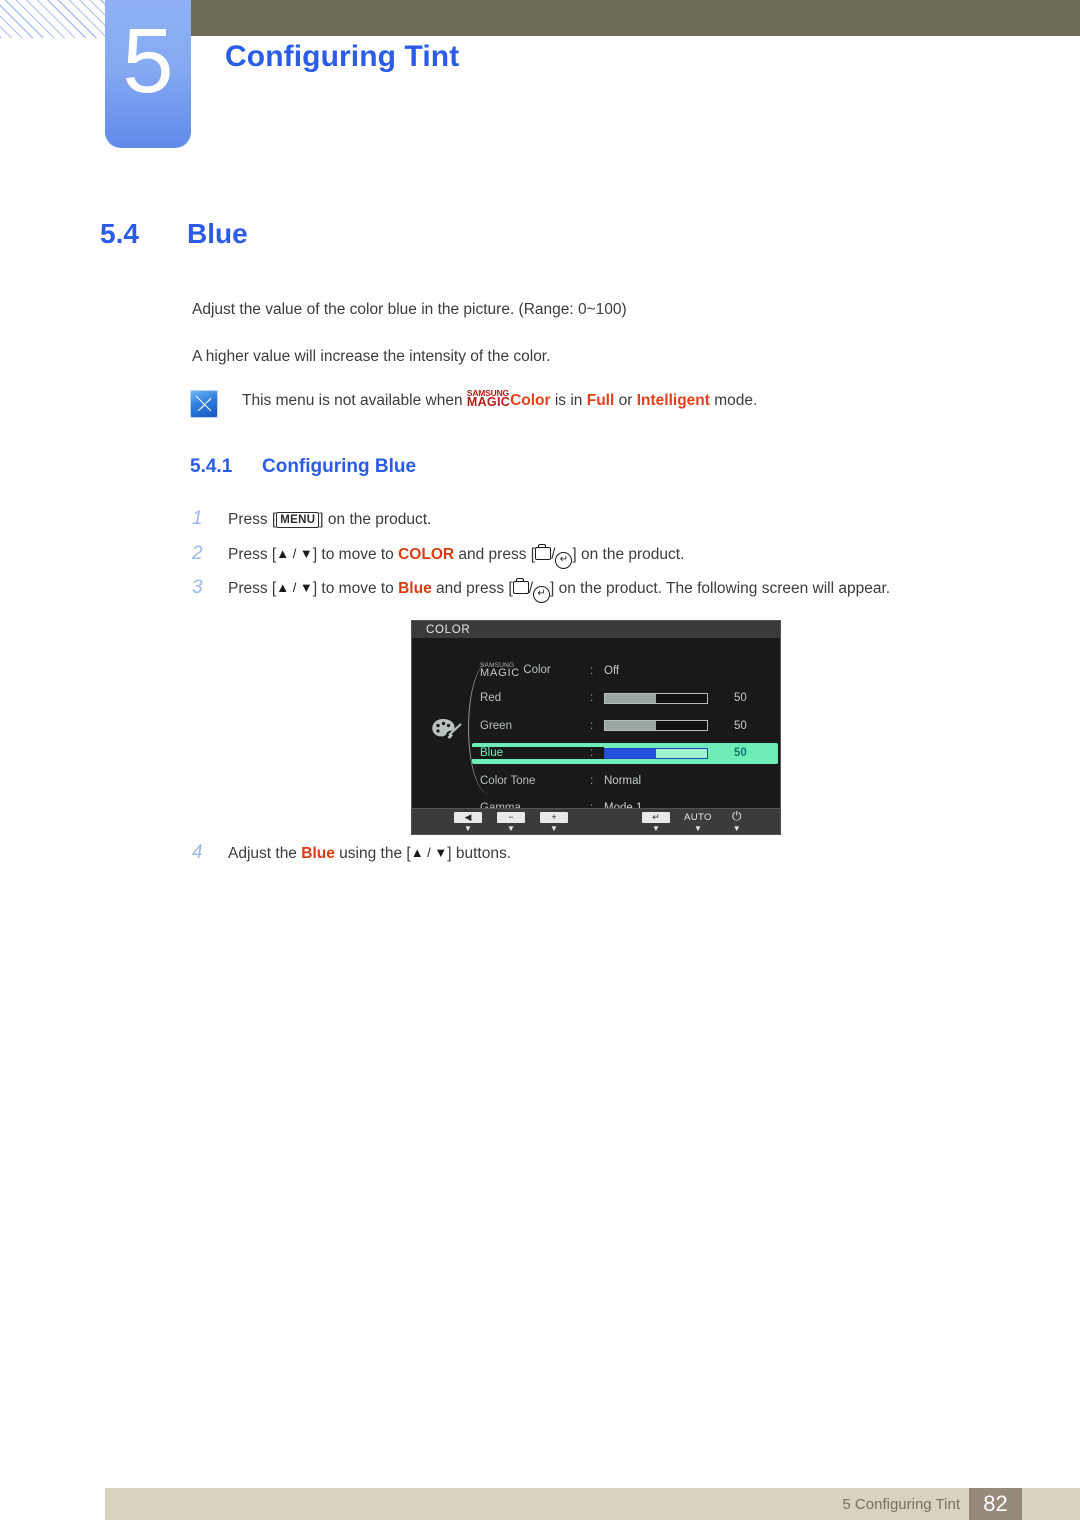 The width and height of the screenshot is (1080, 1527). Describe the element at coordinates (508, 780) in the screenshot. I see `osd-label-color-tone: Color Tone` at that location.